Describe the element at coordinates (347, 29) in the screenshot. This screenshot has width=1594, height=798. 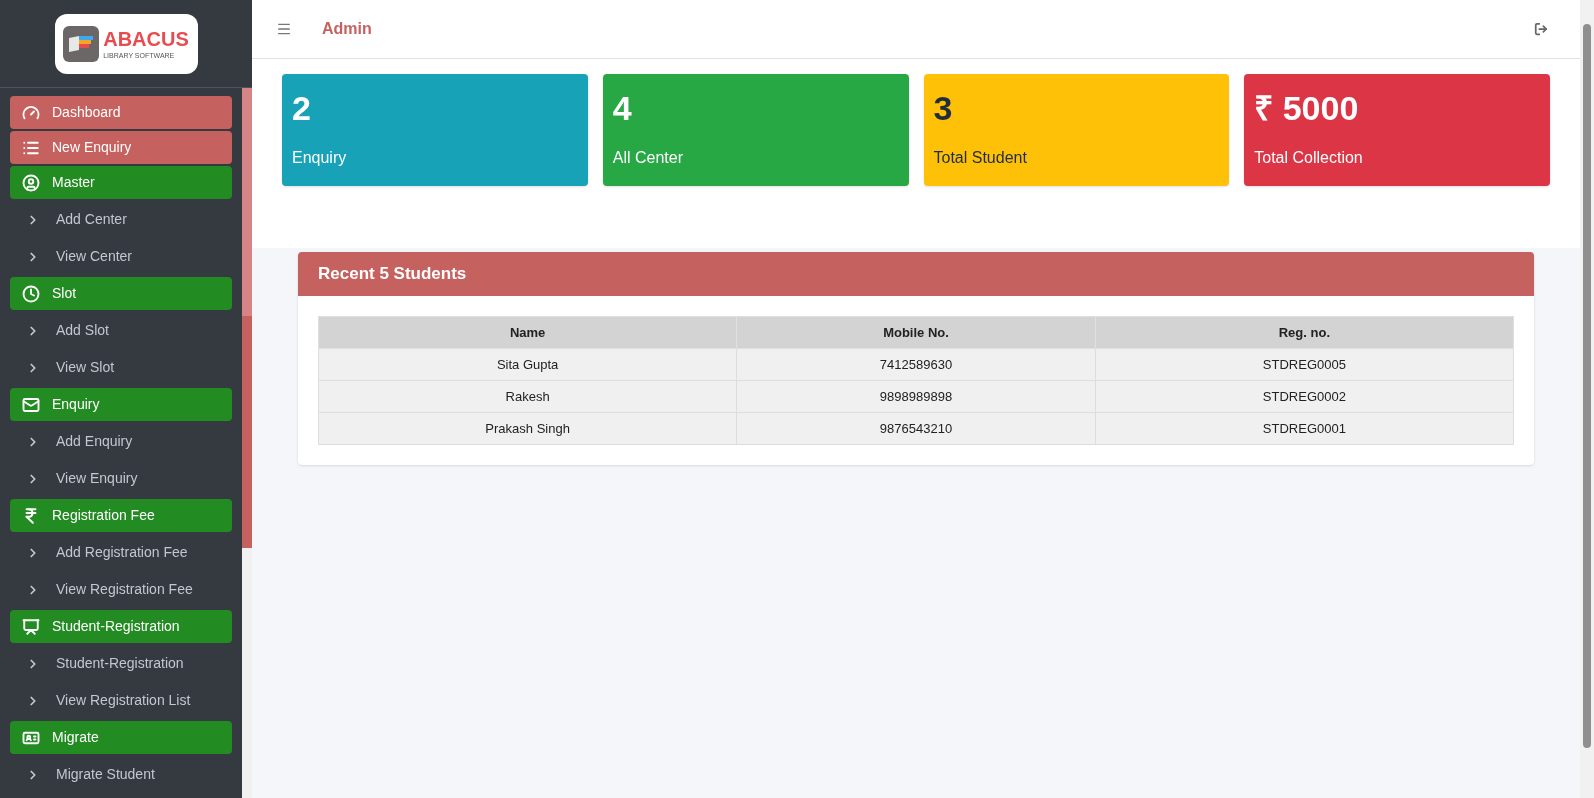
I see `page-title: Admin` at that location.